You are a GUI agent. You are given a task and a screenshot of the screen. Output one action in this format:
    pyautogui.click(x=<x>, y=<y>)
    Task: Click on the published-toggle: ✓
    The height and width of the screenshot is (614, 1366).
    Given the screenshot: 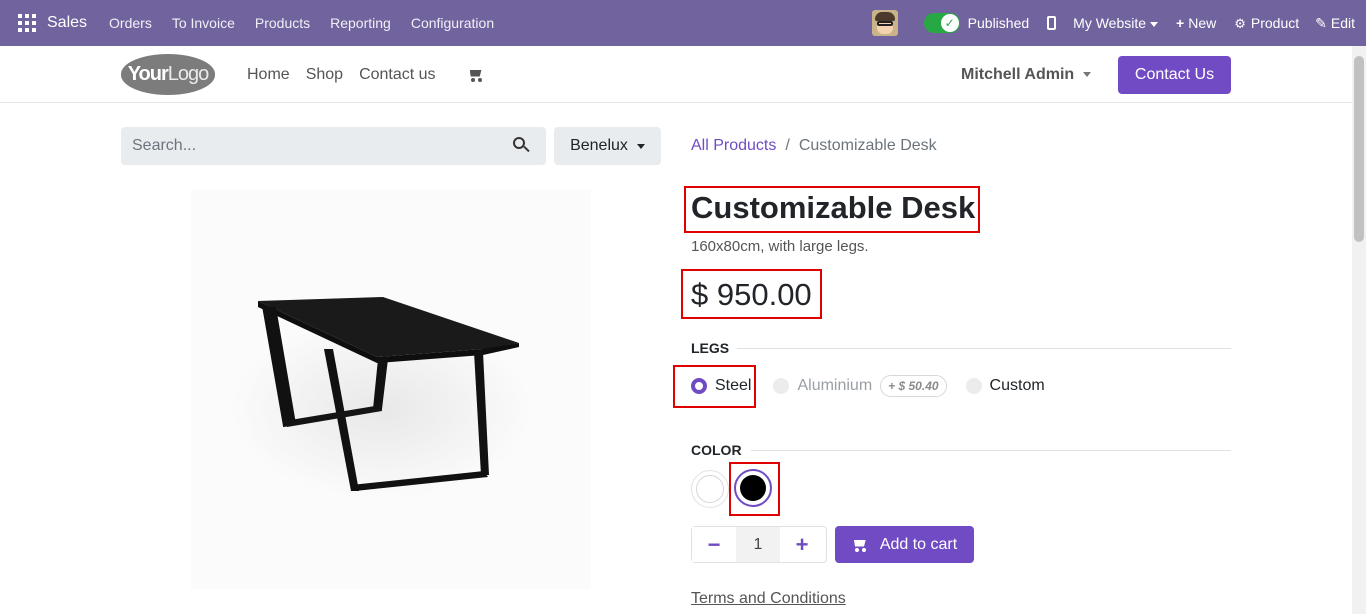 What is the action you would take?
    pyautogui.click(x=941, y=23)
    